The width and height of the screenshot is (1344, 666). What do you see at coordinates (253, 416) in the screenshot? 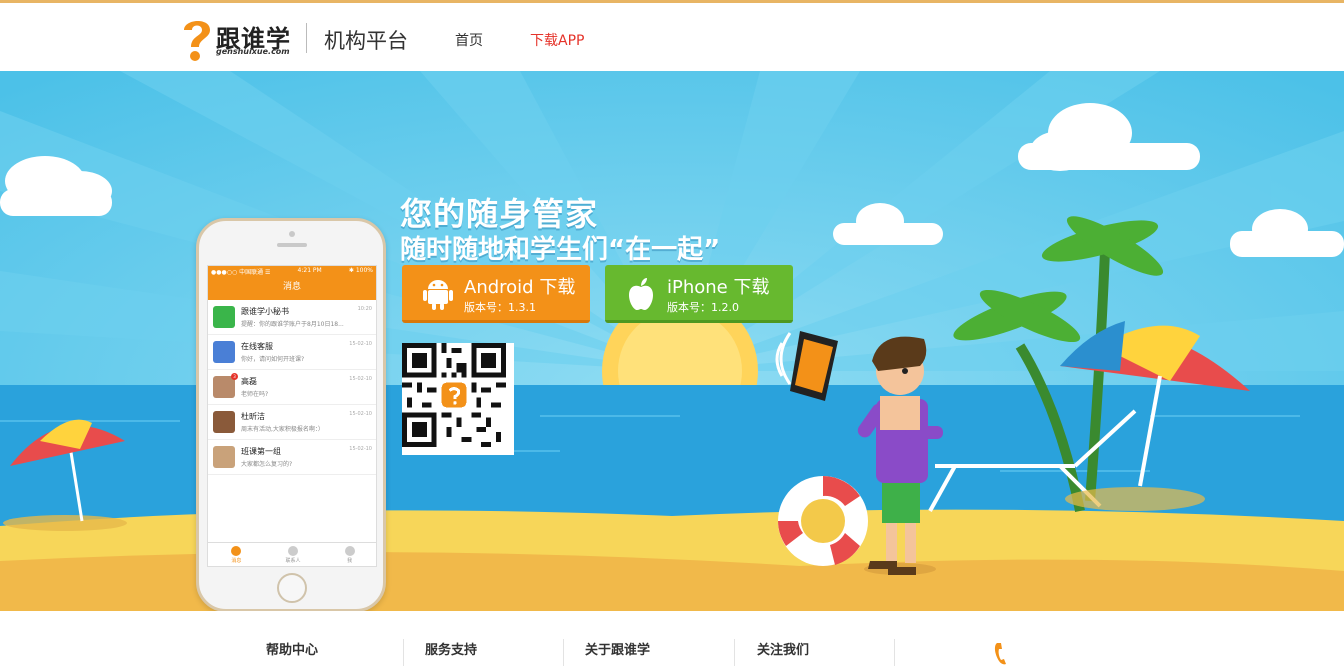
I see `message-sender: 杜昕洁` at bounding box center [253, 416].